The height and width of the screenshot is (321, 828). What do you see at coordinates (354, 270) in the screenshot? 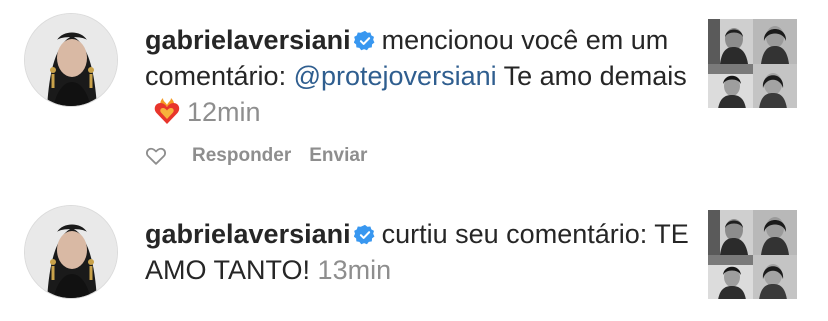
I see `timestamp: 13min` at bounding box center [354, 270].